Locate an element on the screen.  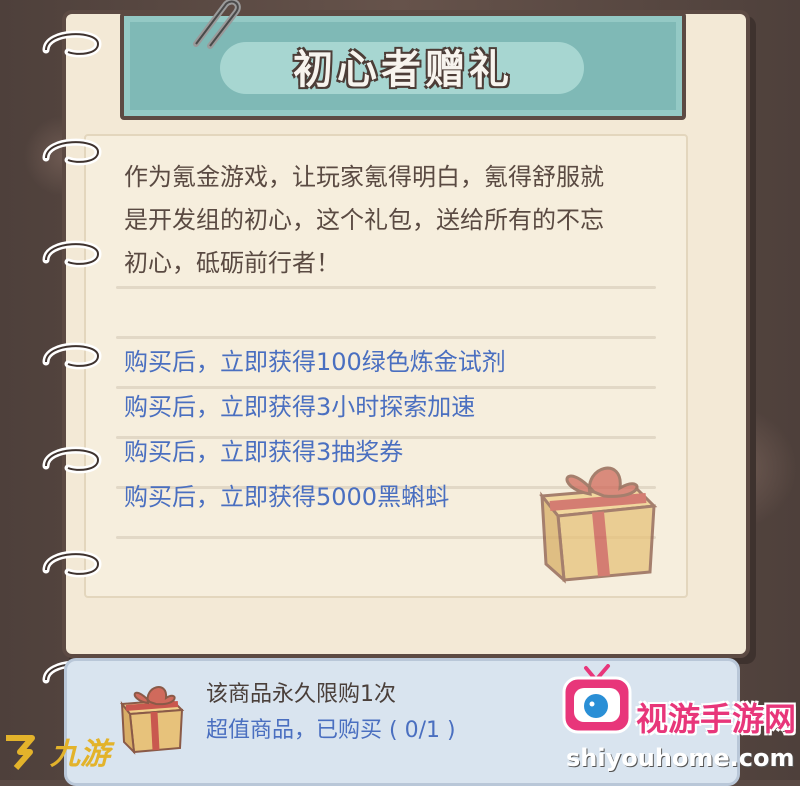
description-line: 初心，砥砺前行者！ is located at coordinates (232, 263).